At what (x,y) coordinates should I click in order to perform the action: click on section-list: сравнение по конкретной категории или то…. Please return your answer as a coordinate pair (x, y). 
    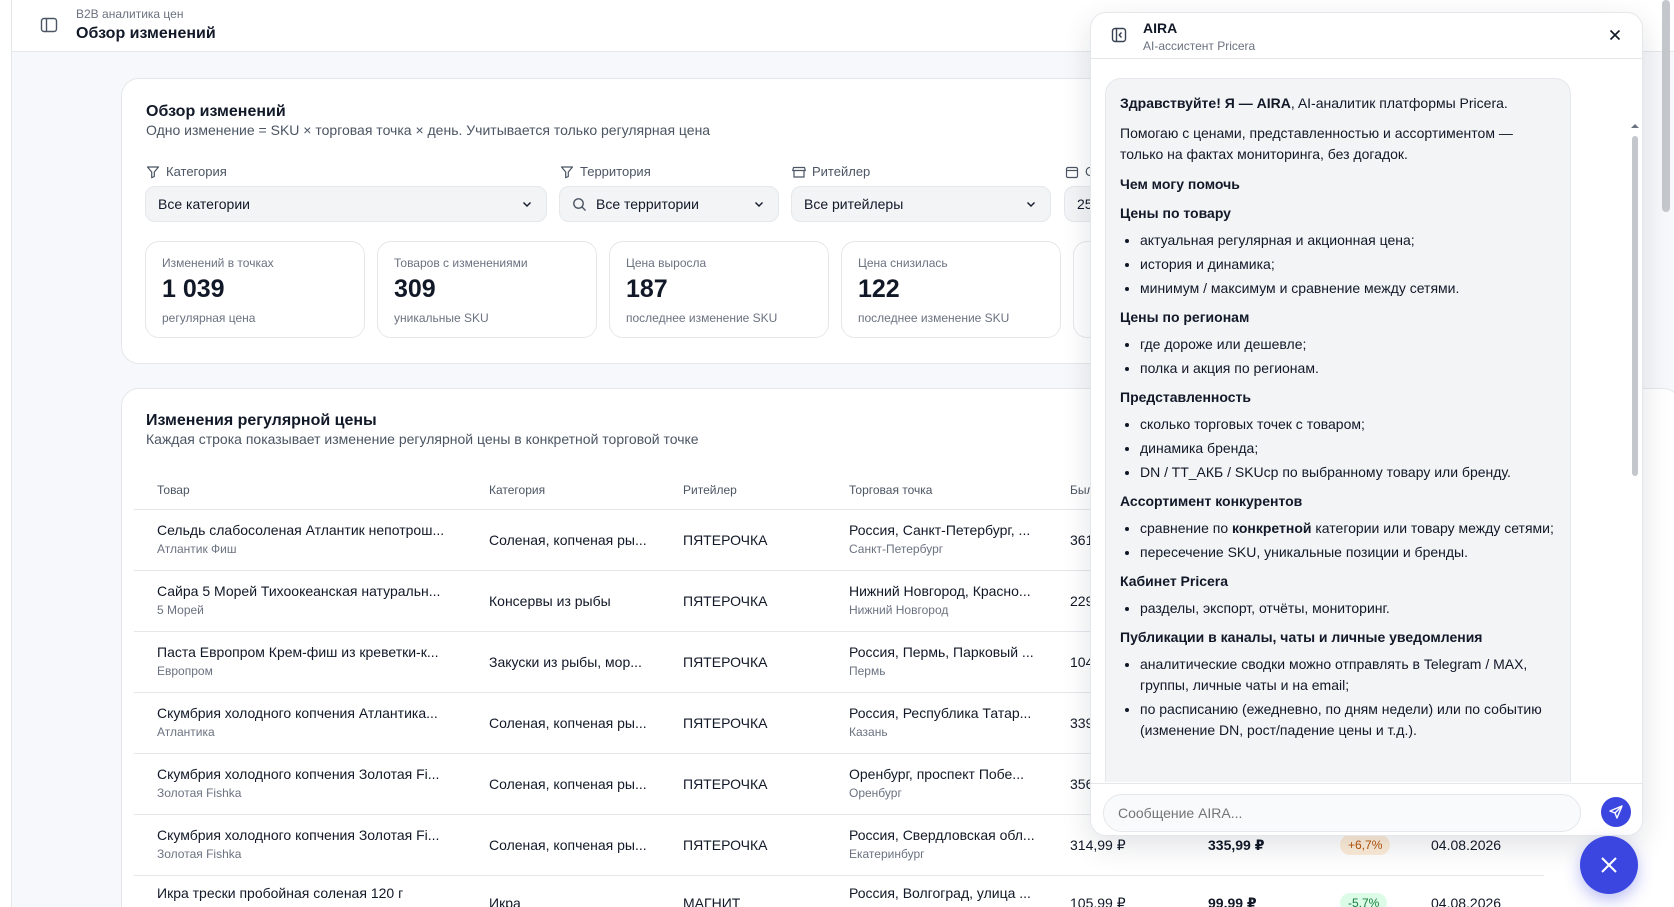
    Looking at the image, I should click on (1338, 540).